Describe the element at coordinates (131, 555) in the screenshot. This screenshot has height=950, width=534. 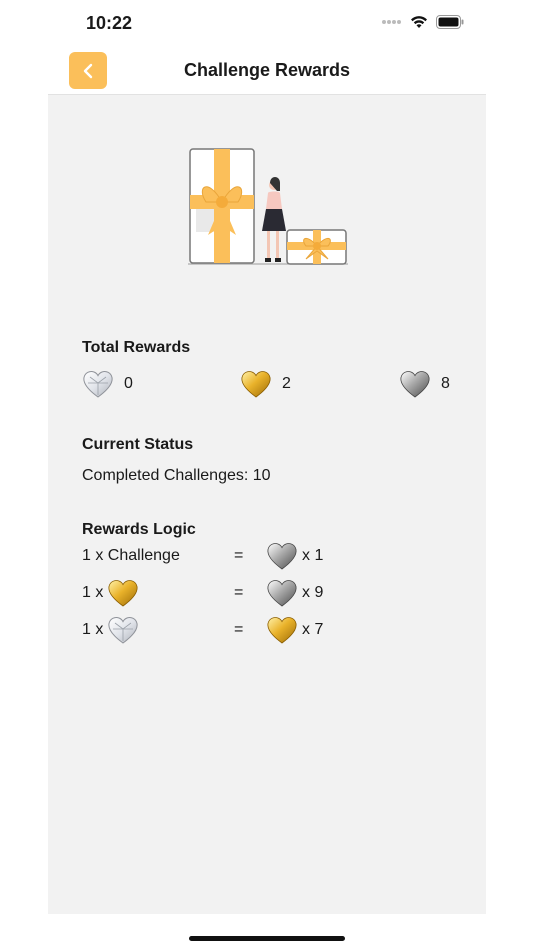
I see `logic-lhs-text: 1 x Challenge` at that location.